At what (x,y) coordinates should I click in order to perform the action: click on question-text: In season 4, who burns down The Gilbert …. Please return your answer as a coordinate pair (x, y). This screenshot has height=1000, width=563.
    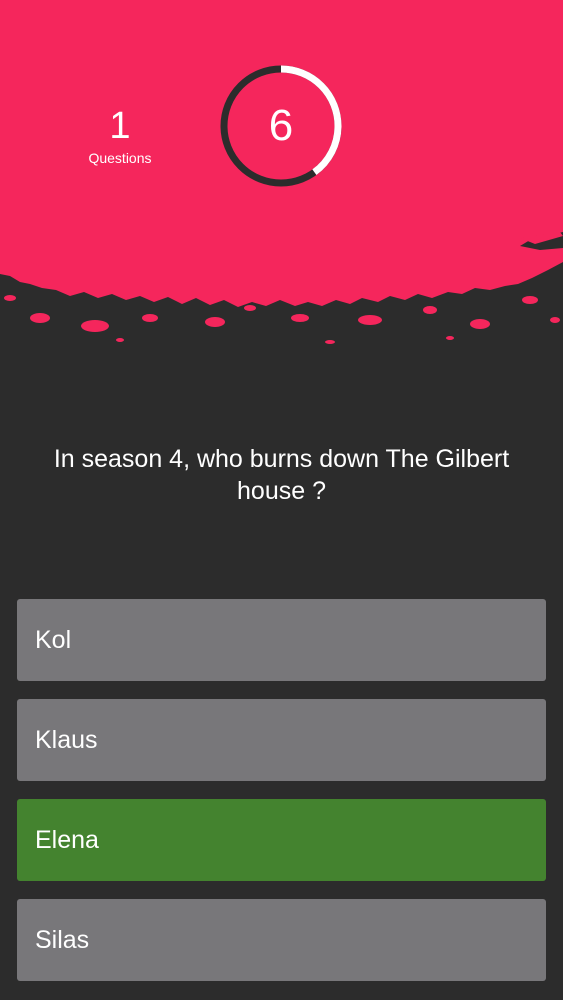
    Looking at the image, I should click on (281, 475).